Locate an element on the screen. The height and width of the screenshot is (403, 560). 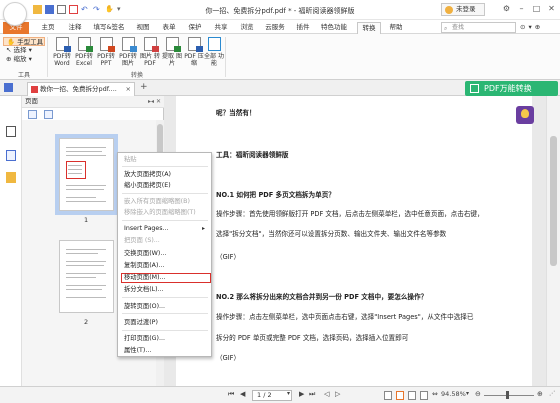
pdf-to-image-button: PDF转 图片 is located at coordinates (128, 52).